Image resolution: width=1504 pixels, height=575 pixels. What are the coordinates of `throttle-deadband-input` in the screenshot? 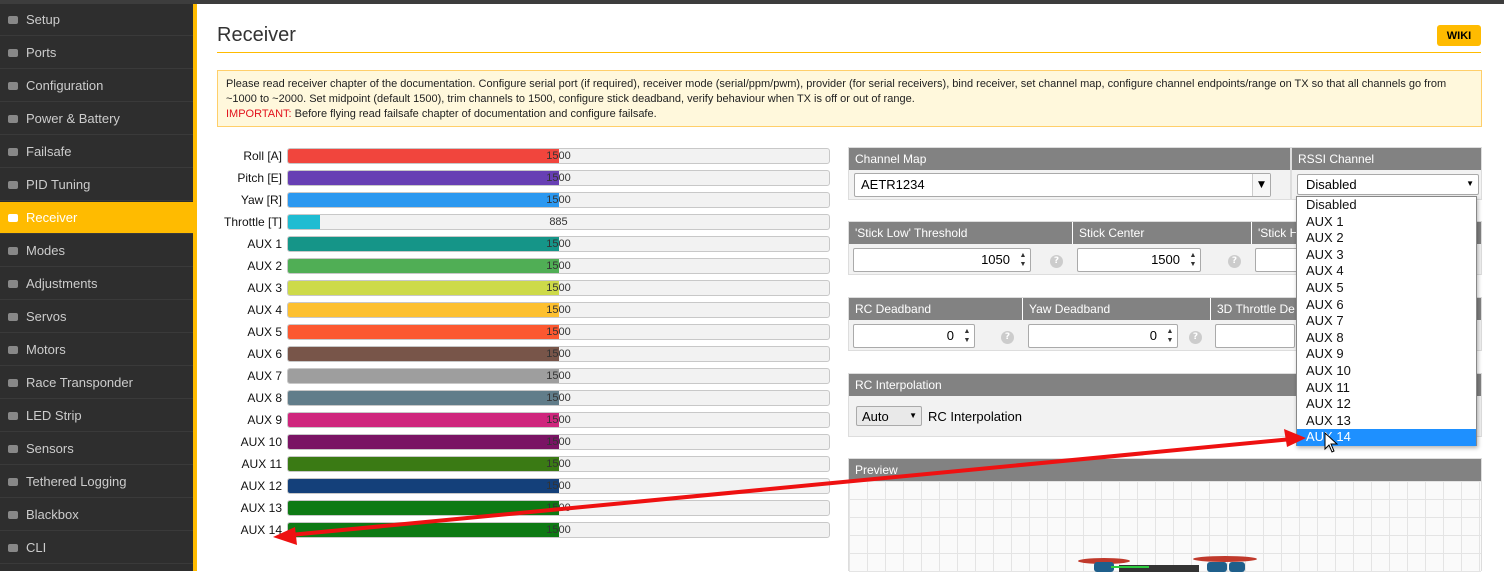 It's located at (1255, 336).